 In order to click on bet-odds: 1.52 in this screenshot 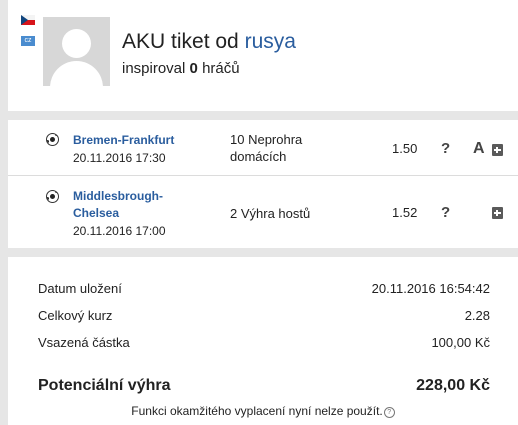, I will do `click(405, 212)`.